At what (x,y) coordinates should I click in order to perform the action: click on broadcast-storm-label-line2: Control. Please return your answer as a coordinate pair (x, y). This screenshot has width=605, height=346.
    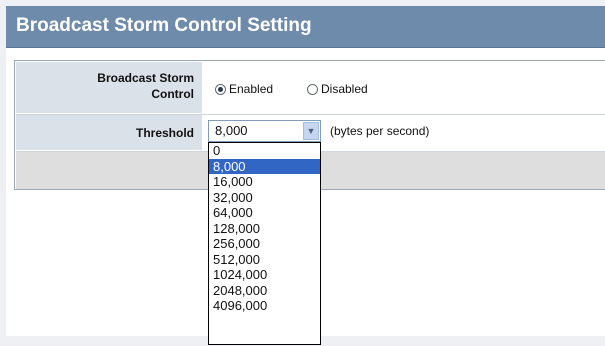
    Looking at the image, I should click on (172, 94).